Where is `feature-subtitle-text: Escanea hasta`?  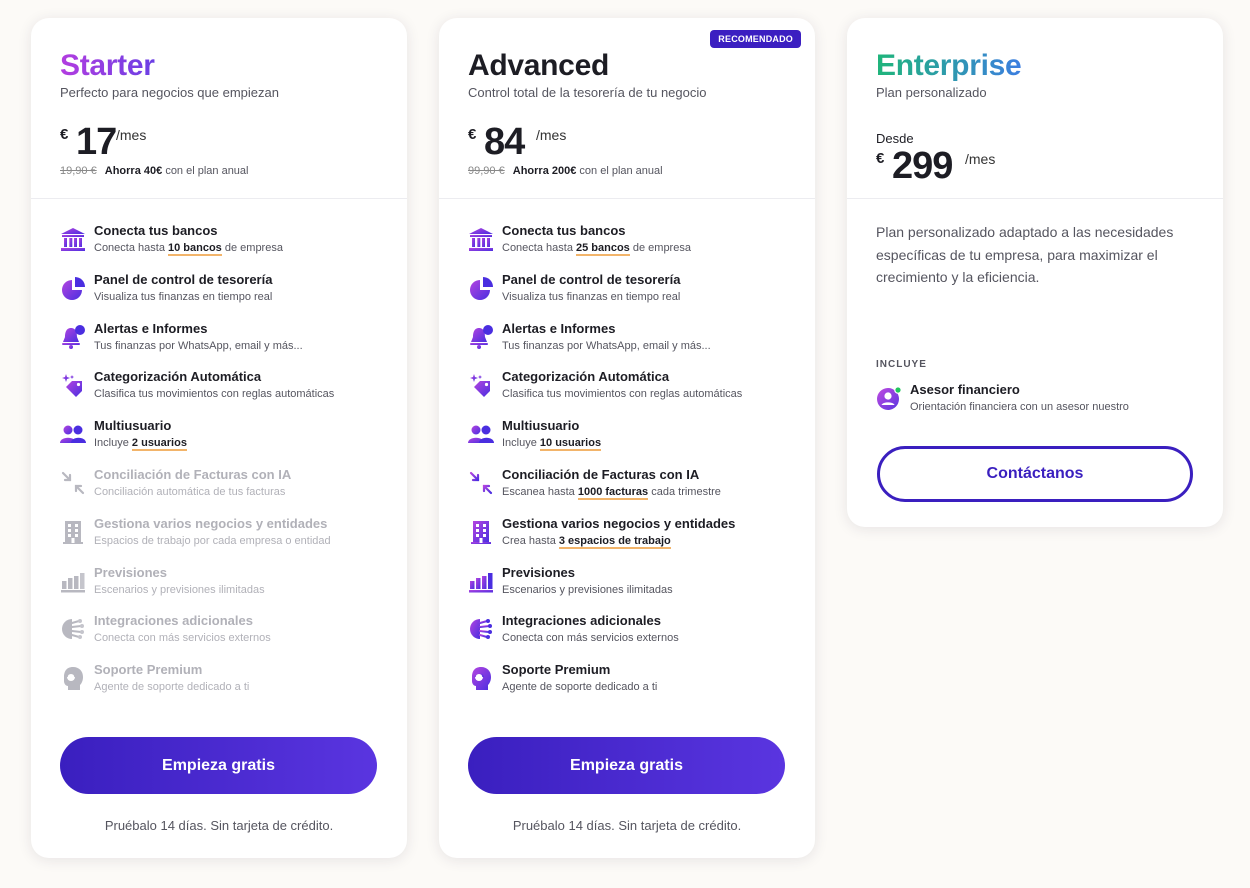 feature-subtitle-text: Escanea hasta is located at coordinates (540, 491).